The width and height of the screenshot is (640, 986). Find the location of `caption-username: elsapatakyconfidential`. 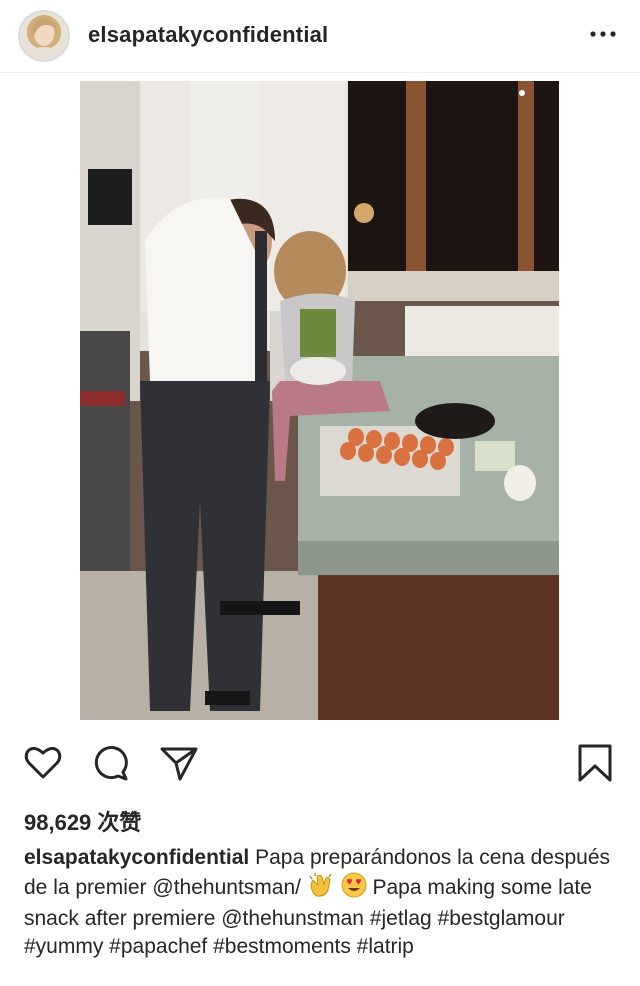

caption-username: elsapatakyconfidential is located at coordinates (136, 857).